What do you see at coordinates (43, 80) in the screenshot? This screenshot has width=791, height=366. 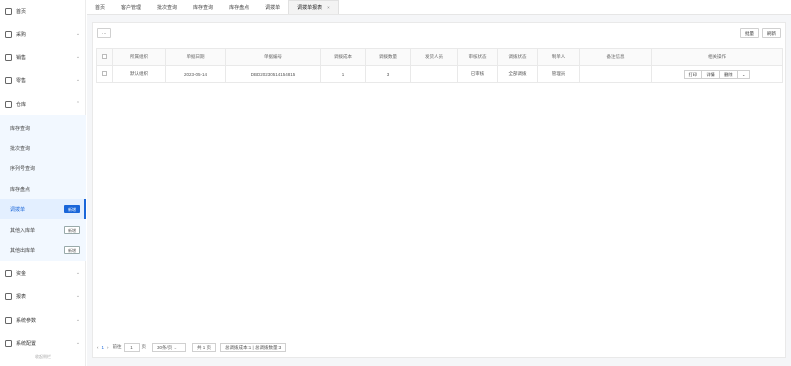 I see `sidebar-item-retail: 零售 ⌄` at bounding box center [43, 80].